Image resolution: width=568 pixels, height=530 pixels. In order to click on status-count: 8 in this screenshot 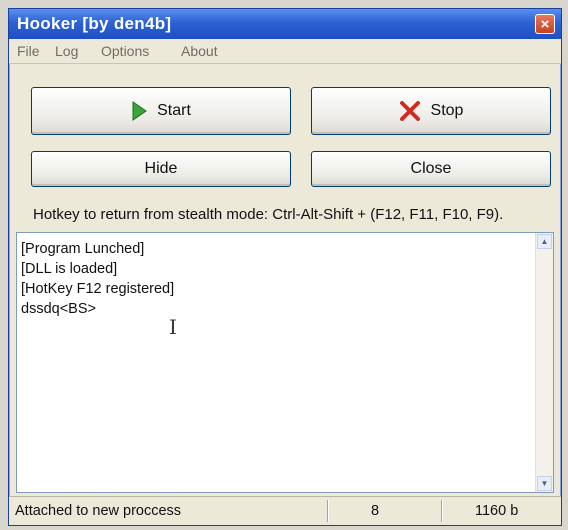, I will do `click(375, 511)`.